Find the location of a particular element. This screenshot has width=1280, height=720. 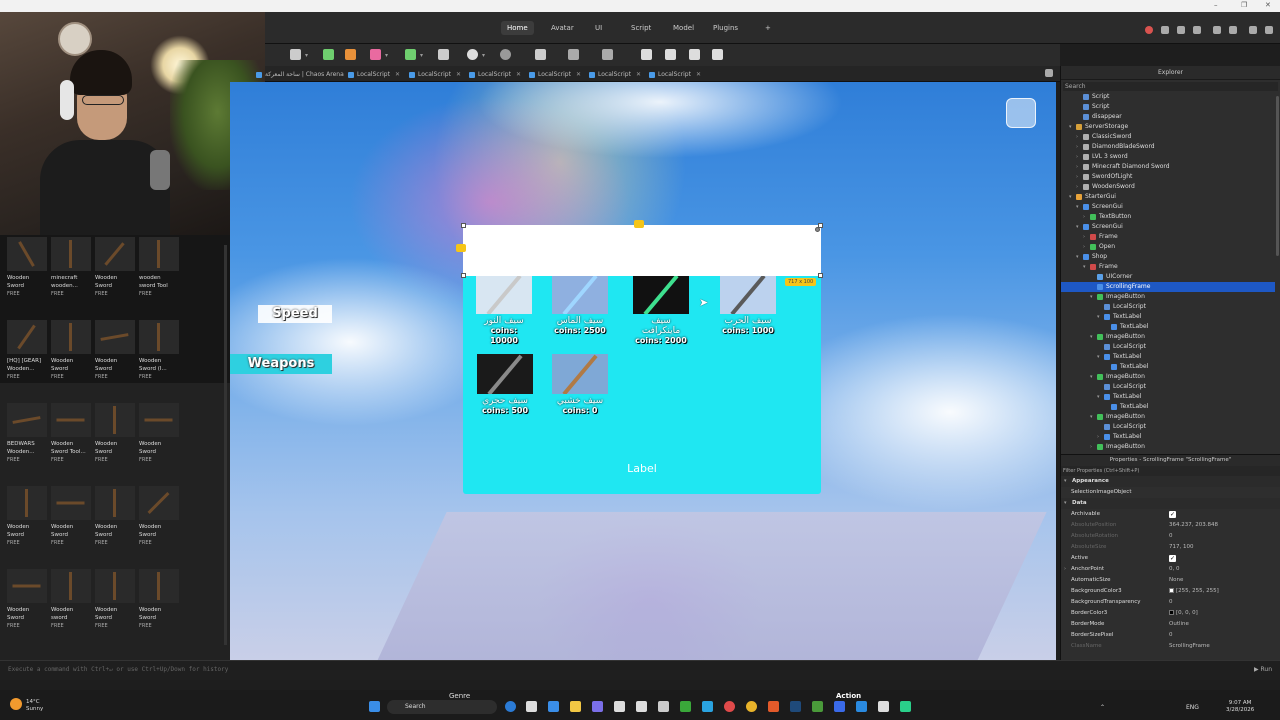

toolbox-item: wooden sword Tool FREE is located at coordinates (159, 267).